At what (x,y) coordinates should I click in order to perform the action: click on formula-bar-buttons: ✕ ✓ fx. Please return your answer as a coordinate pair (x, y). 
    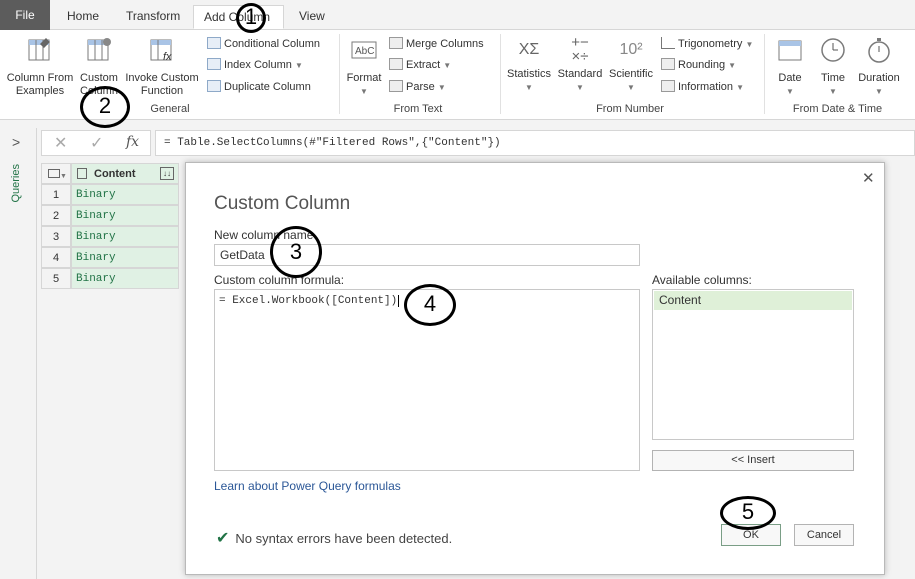
    Looking at the image, I should click on (96, 143).